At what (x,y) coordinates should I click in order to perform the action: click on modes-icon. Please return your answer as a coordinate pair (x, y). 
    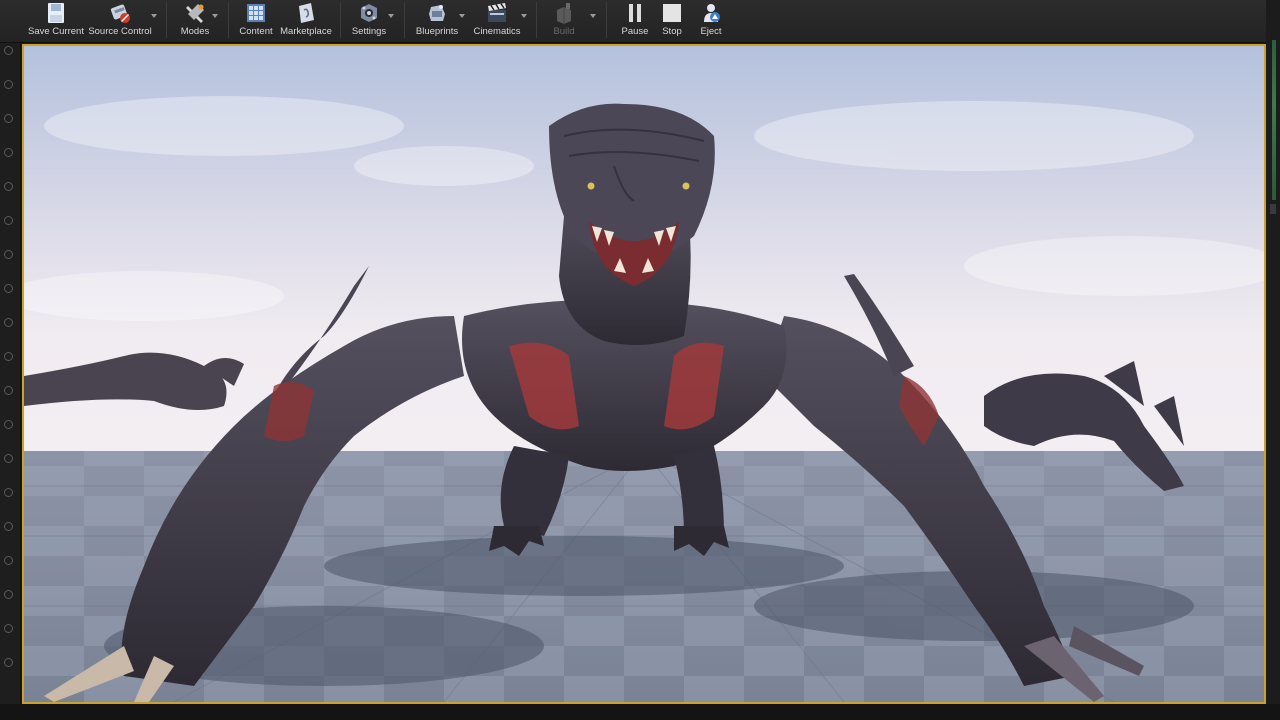
    Looking at the image, I should click on (195, 13).